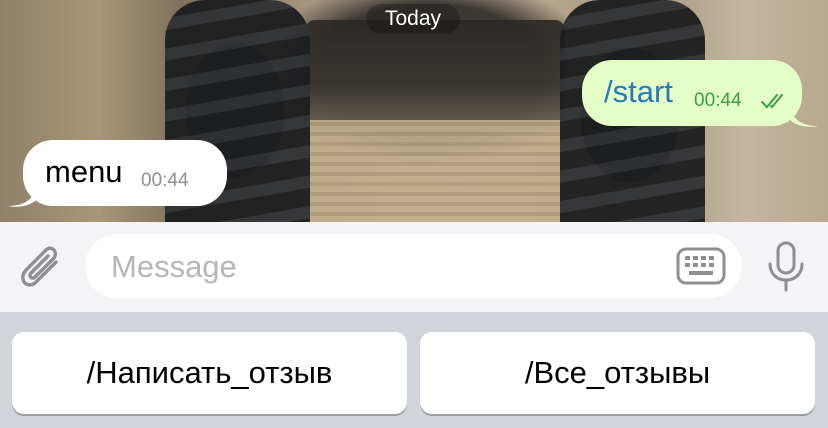 Image resolution: width=828 pixels, height=428 pixels. Describe the element at coordinates (701, 266) in the screenshot. I see `keyboard-icon` at that location.